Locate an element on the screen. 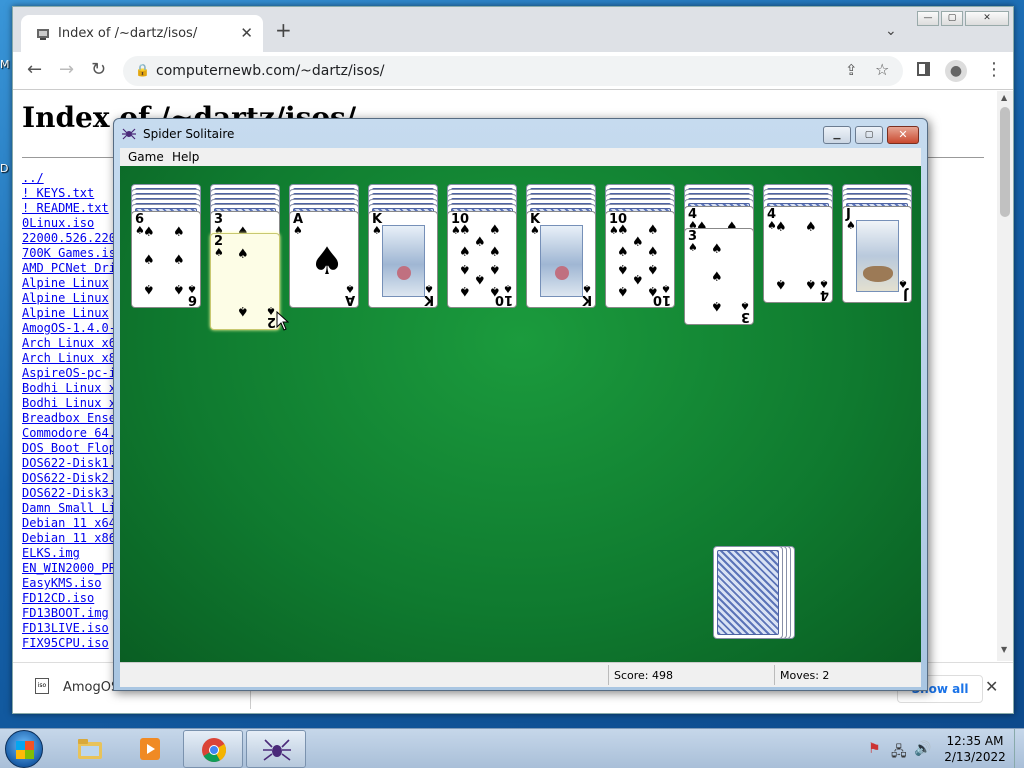 The width and height of the screenshot is (1024, 768). playing-card: A ♠ A ♠ ♠ is located at coordinates (324, 259).